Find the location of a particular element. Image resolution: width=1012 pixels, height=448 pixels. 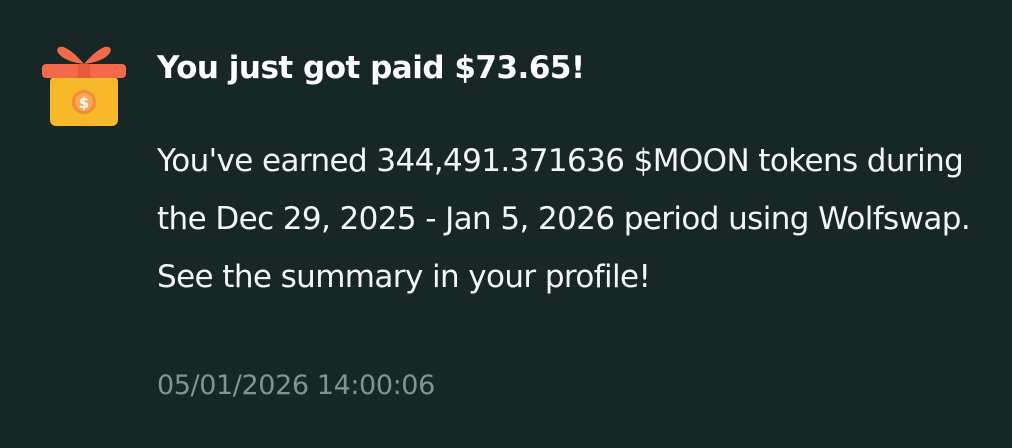

notification-title: You just got paid $73.65! is located at coordinates (371, 68).